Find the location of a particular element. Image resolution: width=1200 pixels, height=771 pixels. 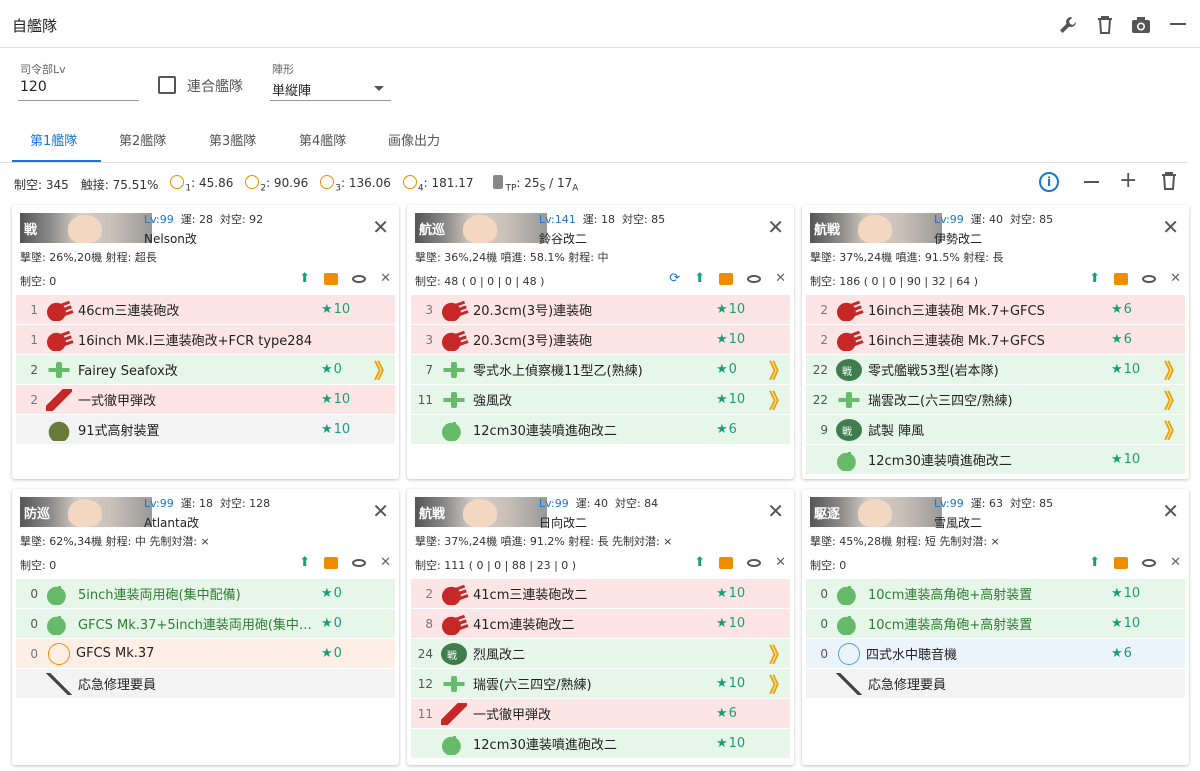

tab-fleet-4: 第4艦隊 is located at coordinates (322, 139).